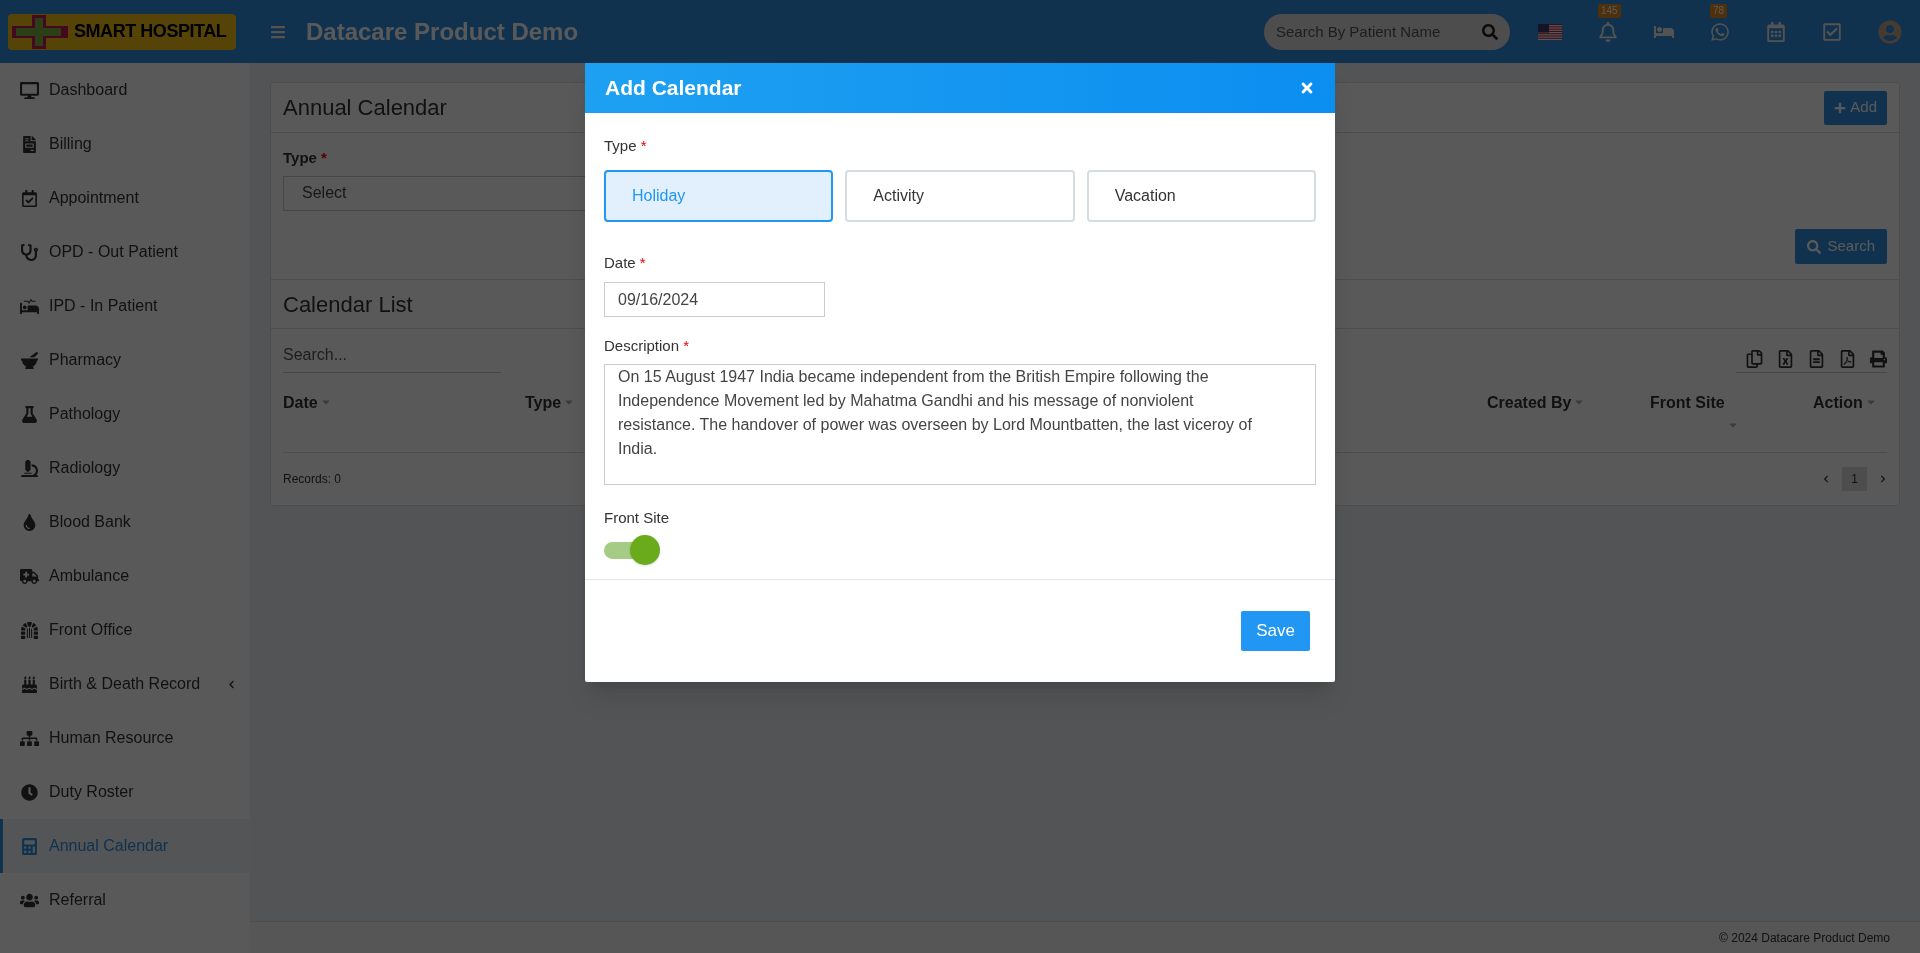 The image size is (1920, 953). I want to click on print-icon, so click(1878, 359).